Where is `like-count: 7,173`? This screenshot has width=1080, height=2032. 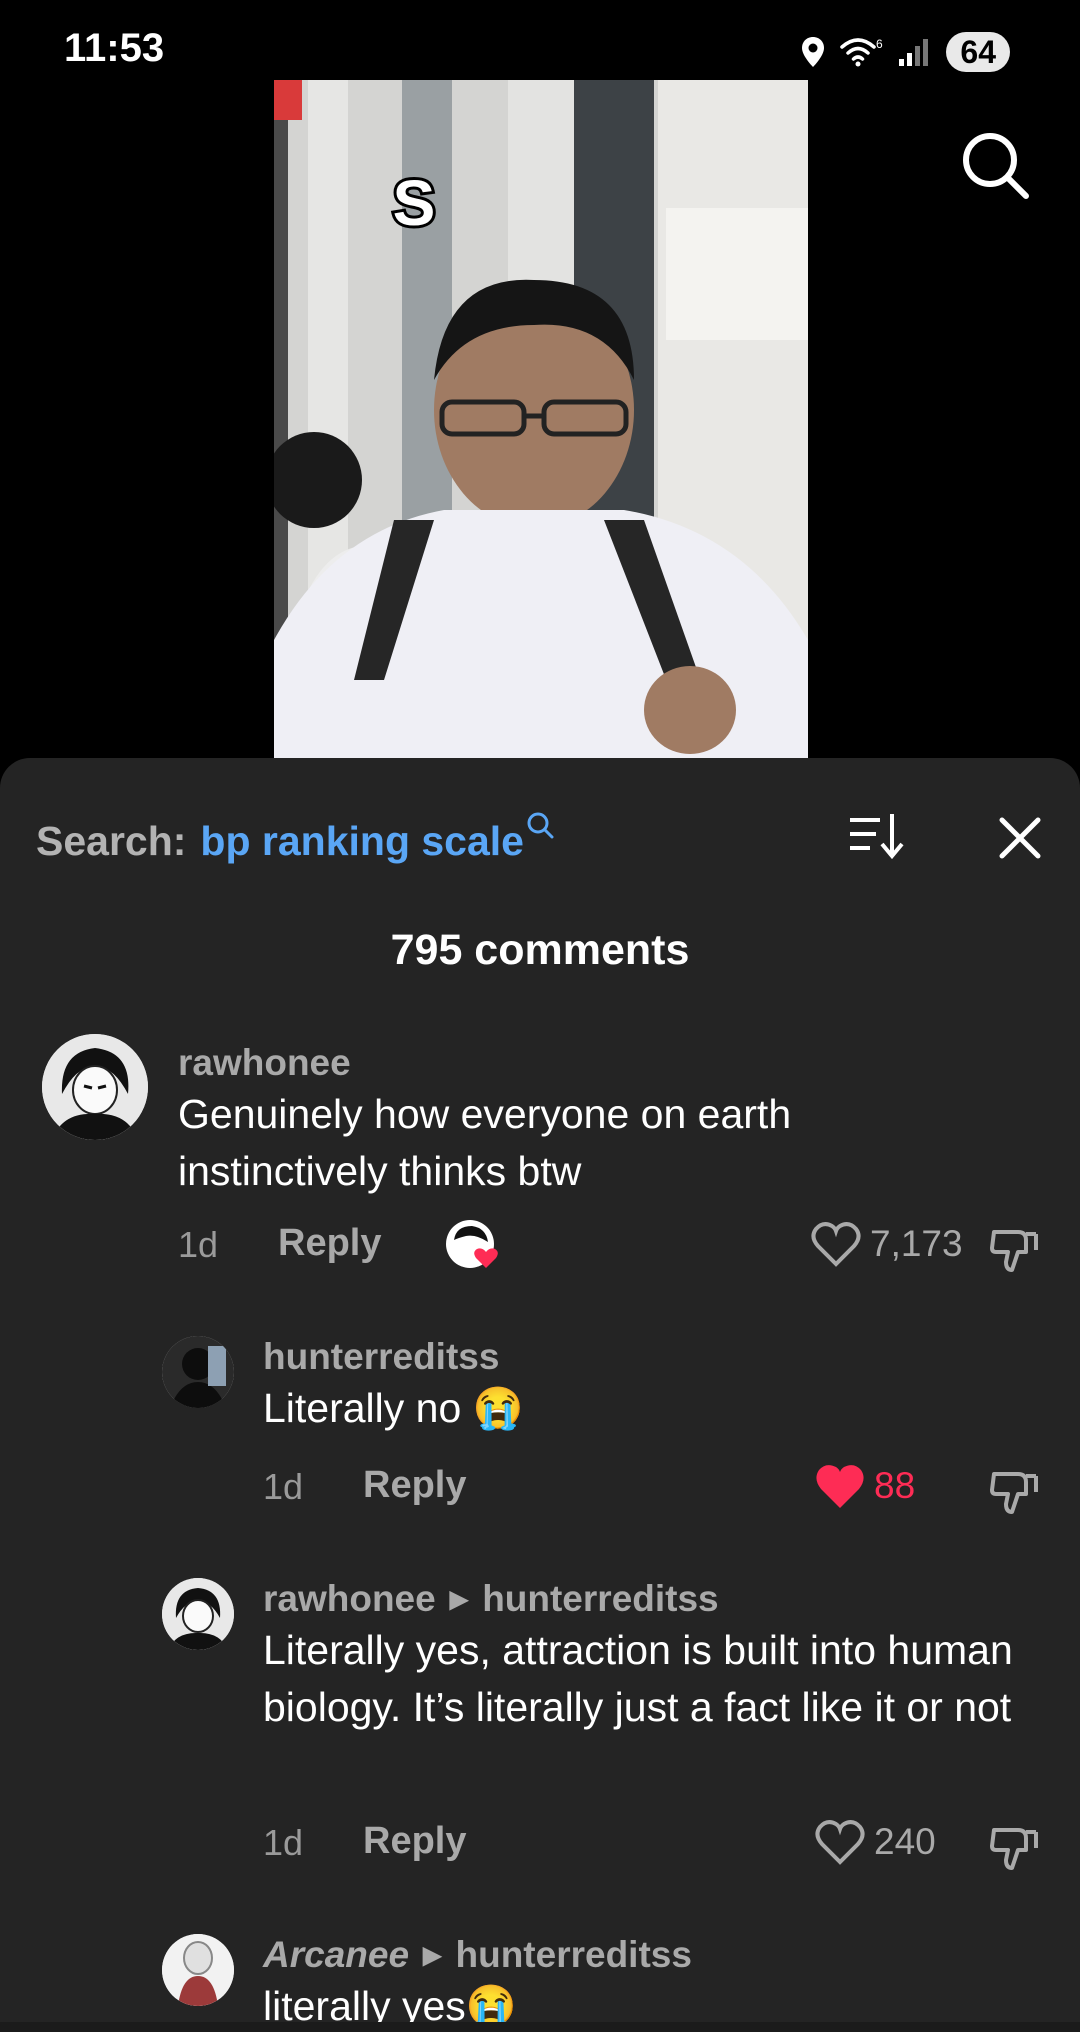
like-count: 7,173 is located at coordinates (916, 1243).